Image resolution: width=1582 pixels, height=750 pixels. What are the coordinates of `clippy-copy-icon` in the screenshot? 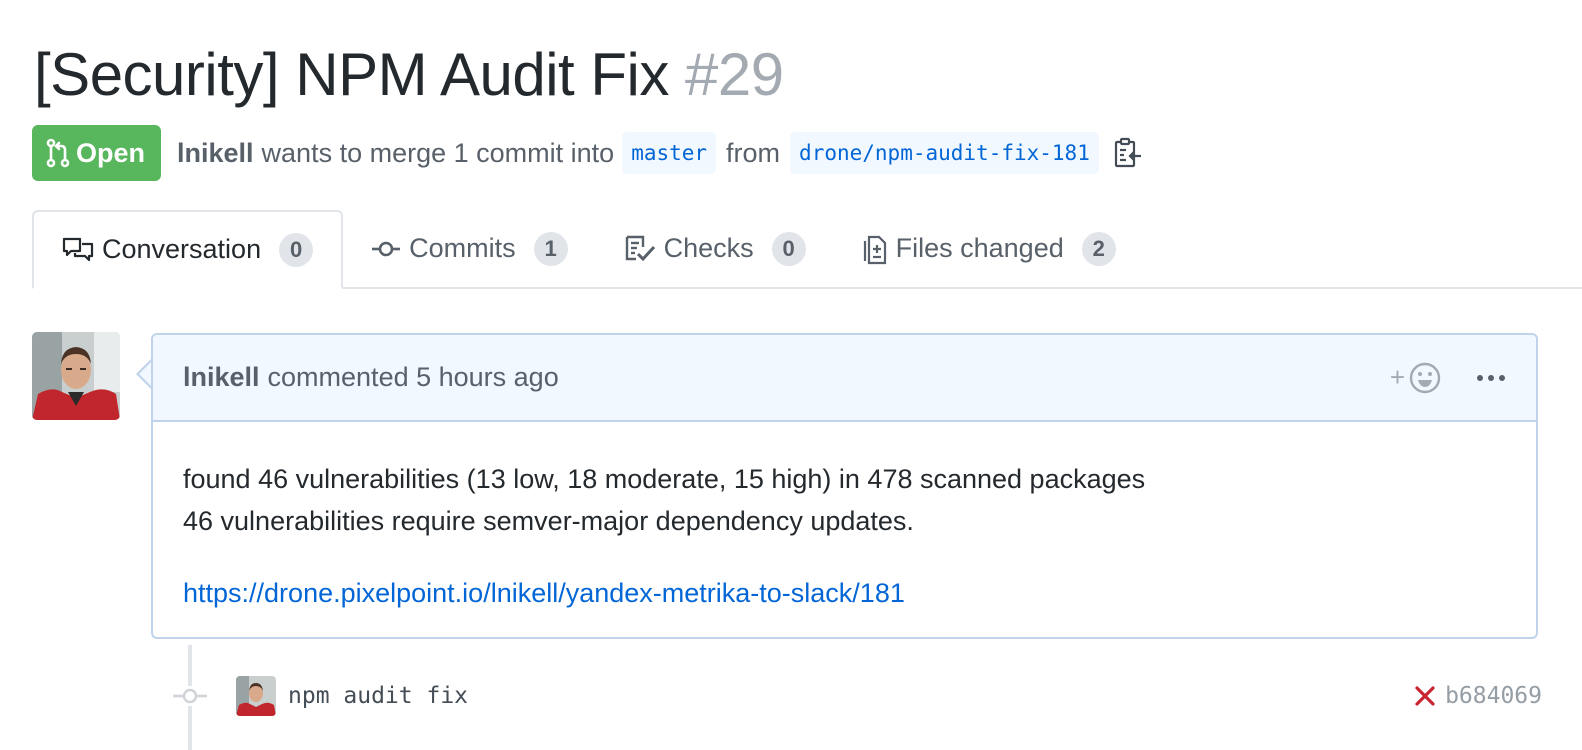 It's located at (1128, 153).